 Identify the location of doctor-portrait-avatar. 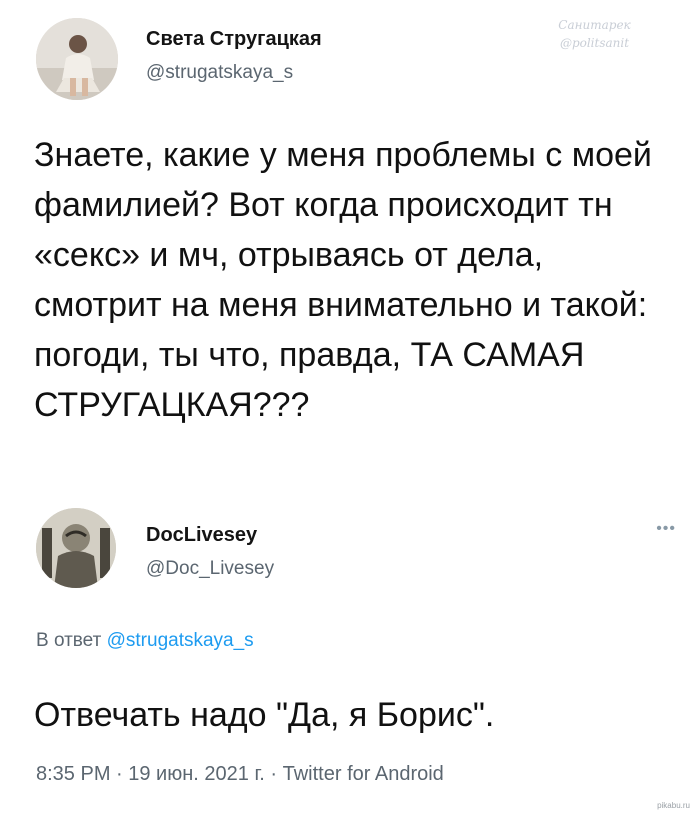
(76, 548).